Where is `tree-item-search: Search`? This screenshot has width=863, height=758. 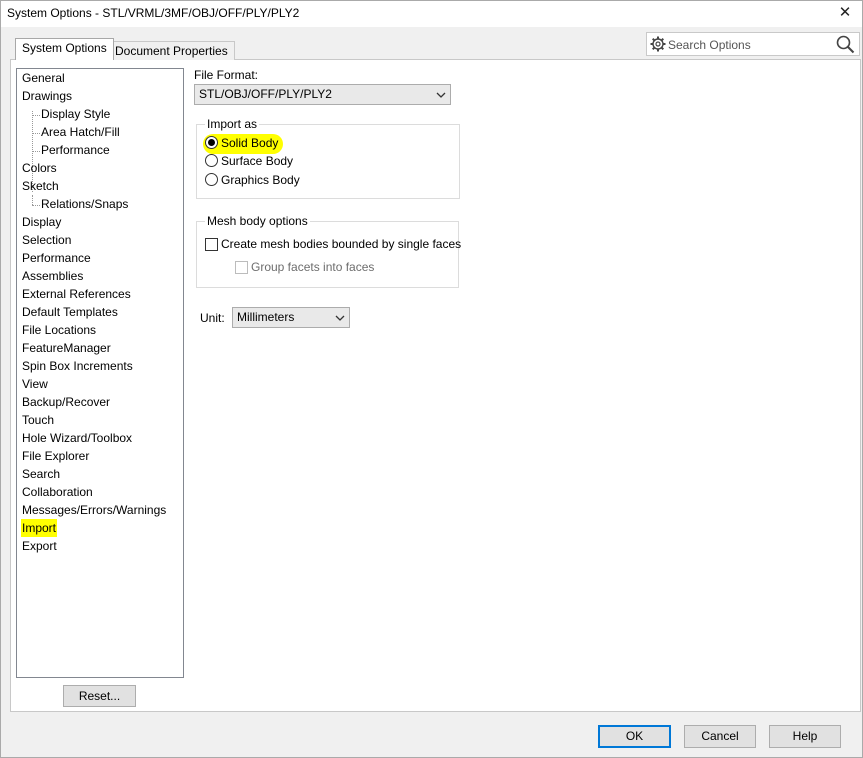
tree-item-search: Search is located at coordinates (41, 474).